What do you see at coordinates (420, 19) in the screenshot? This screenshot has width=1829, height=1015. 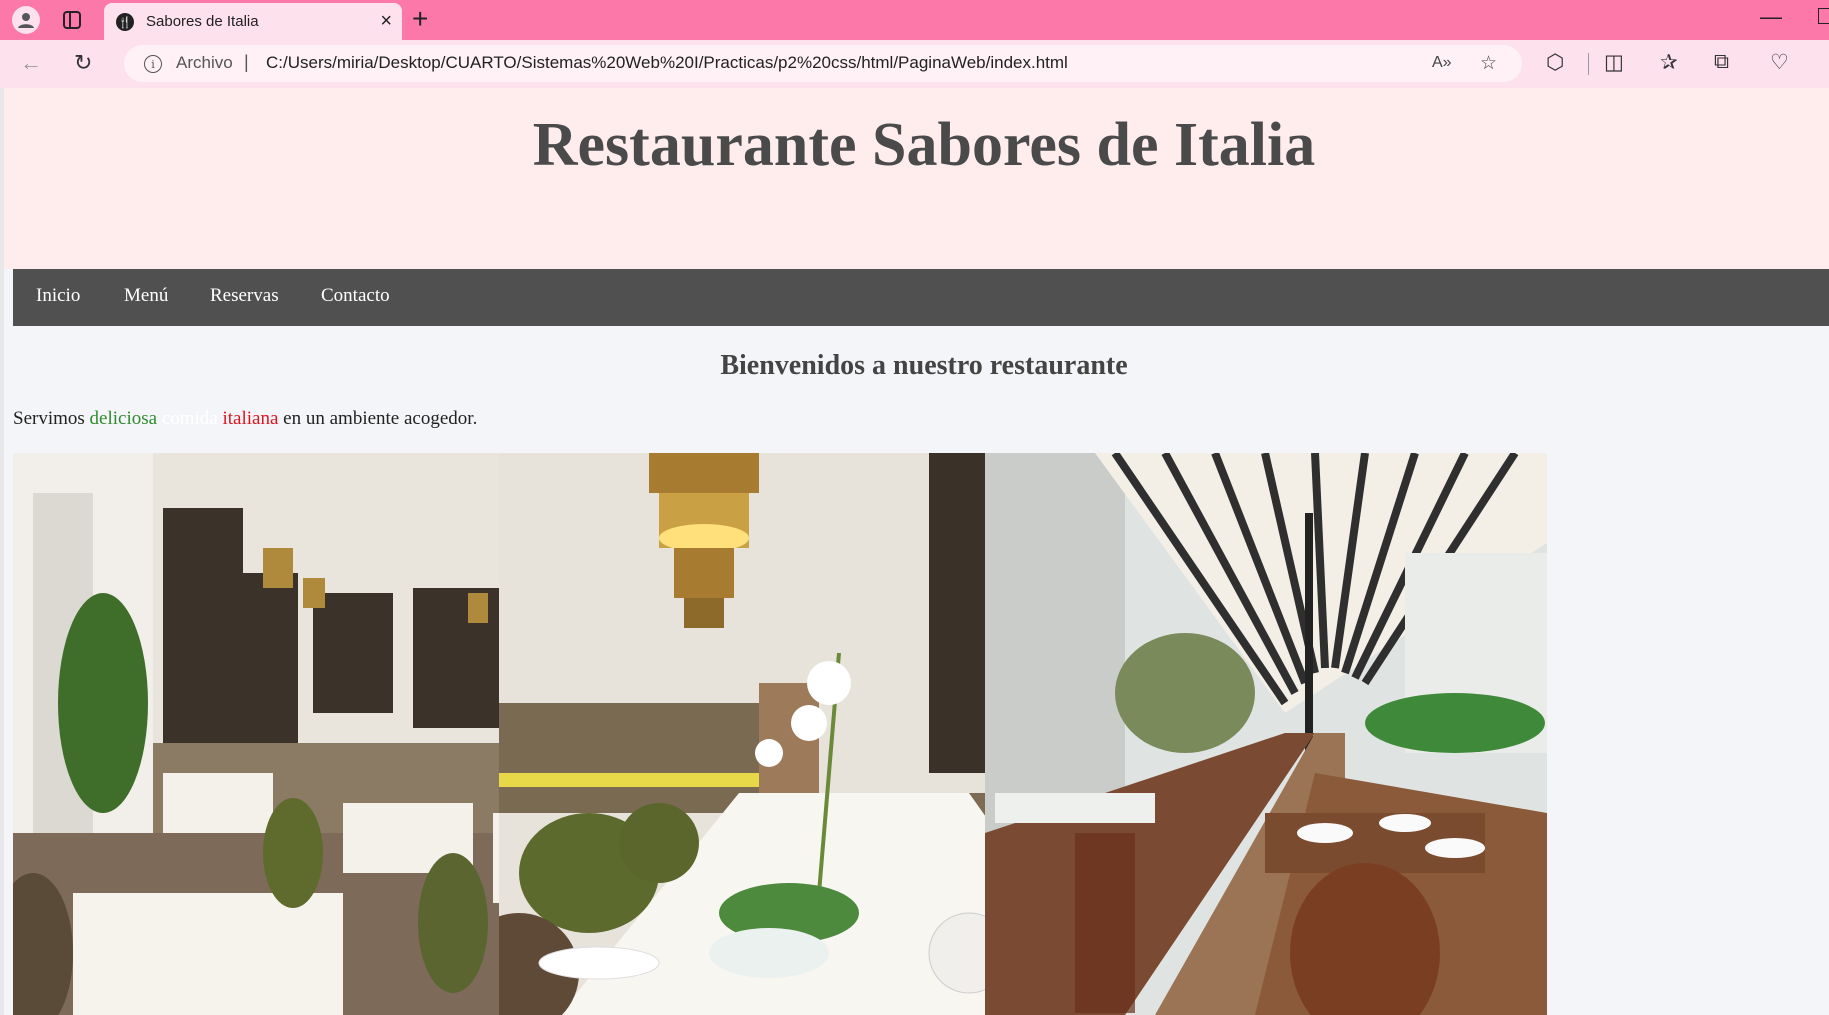 I see `new-tab-button: +` at bounding box center [420, 19].